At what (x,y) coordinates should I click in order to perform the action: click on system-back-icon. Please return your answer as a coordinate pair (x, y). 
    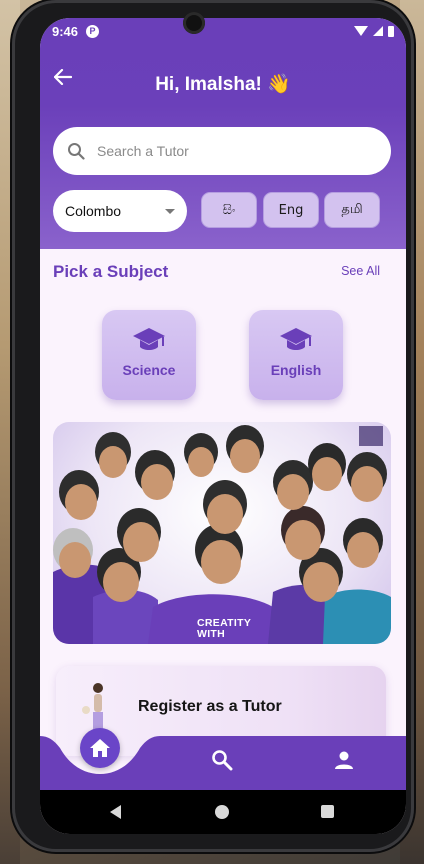
    Looking at the image, I should click on (115, 812).